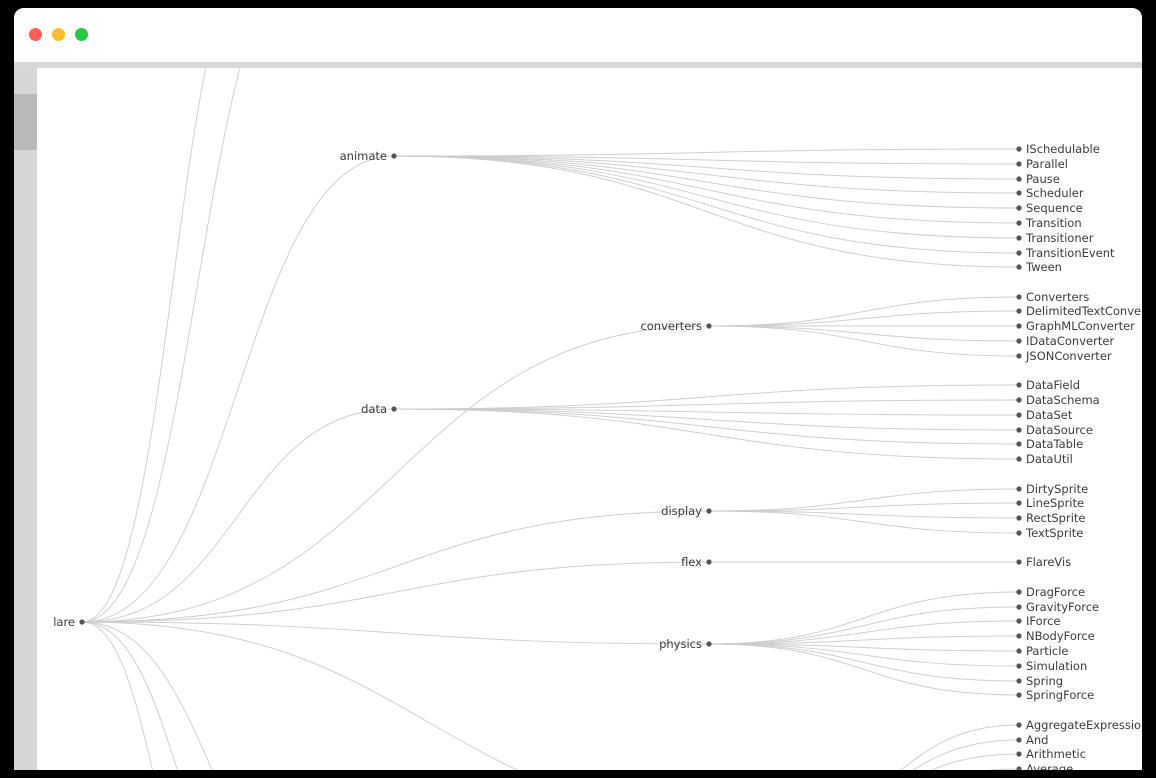 This screenshot has width=1156, height=778. I want to click on tree-leaf-label: JSONConverter, so click(1068, 356).